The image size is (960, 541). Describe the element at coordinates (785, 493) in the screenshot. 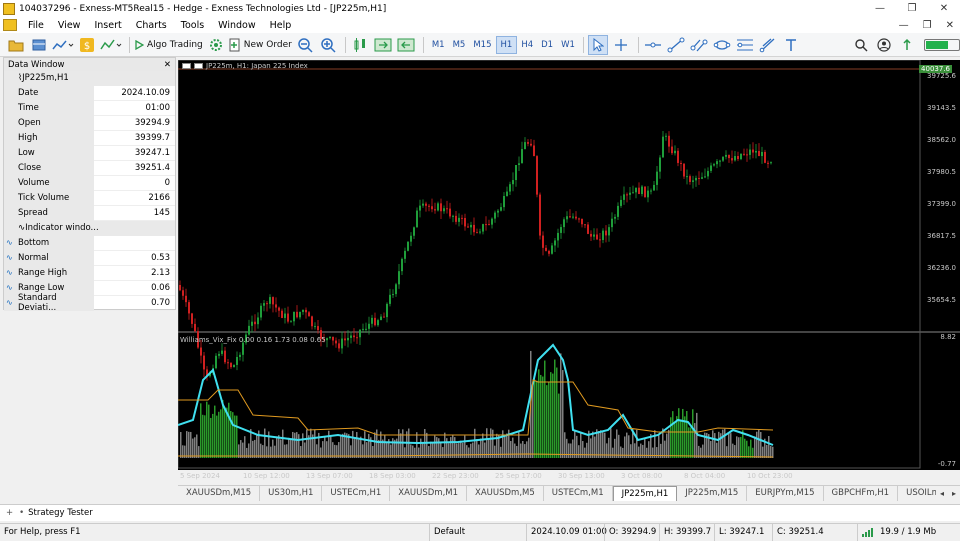

I see `chart-tab: EURJPYm,M15` at that location.